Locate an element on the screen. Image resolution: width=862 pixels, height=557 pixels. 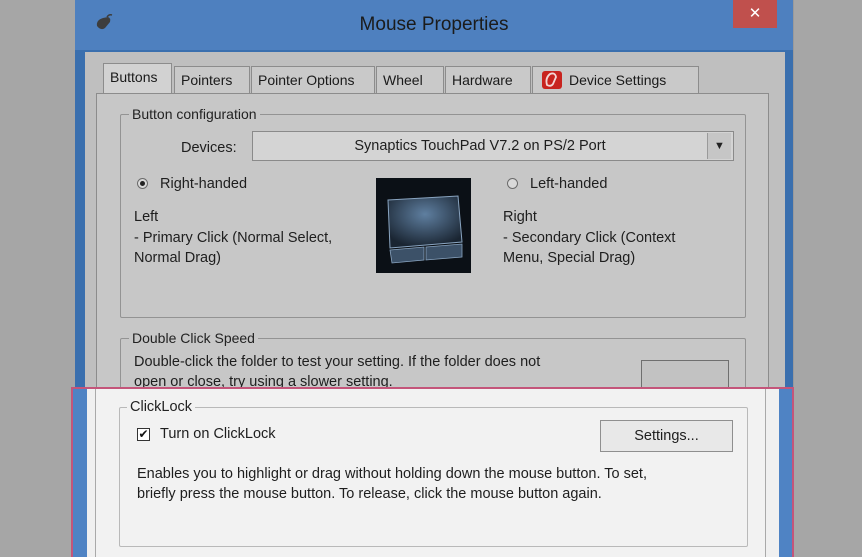
devices-select-value: Synaptics TouchPad V7.2 on PS/2 Port is located at coordinates (480, 146).